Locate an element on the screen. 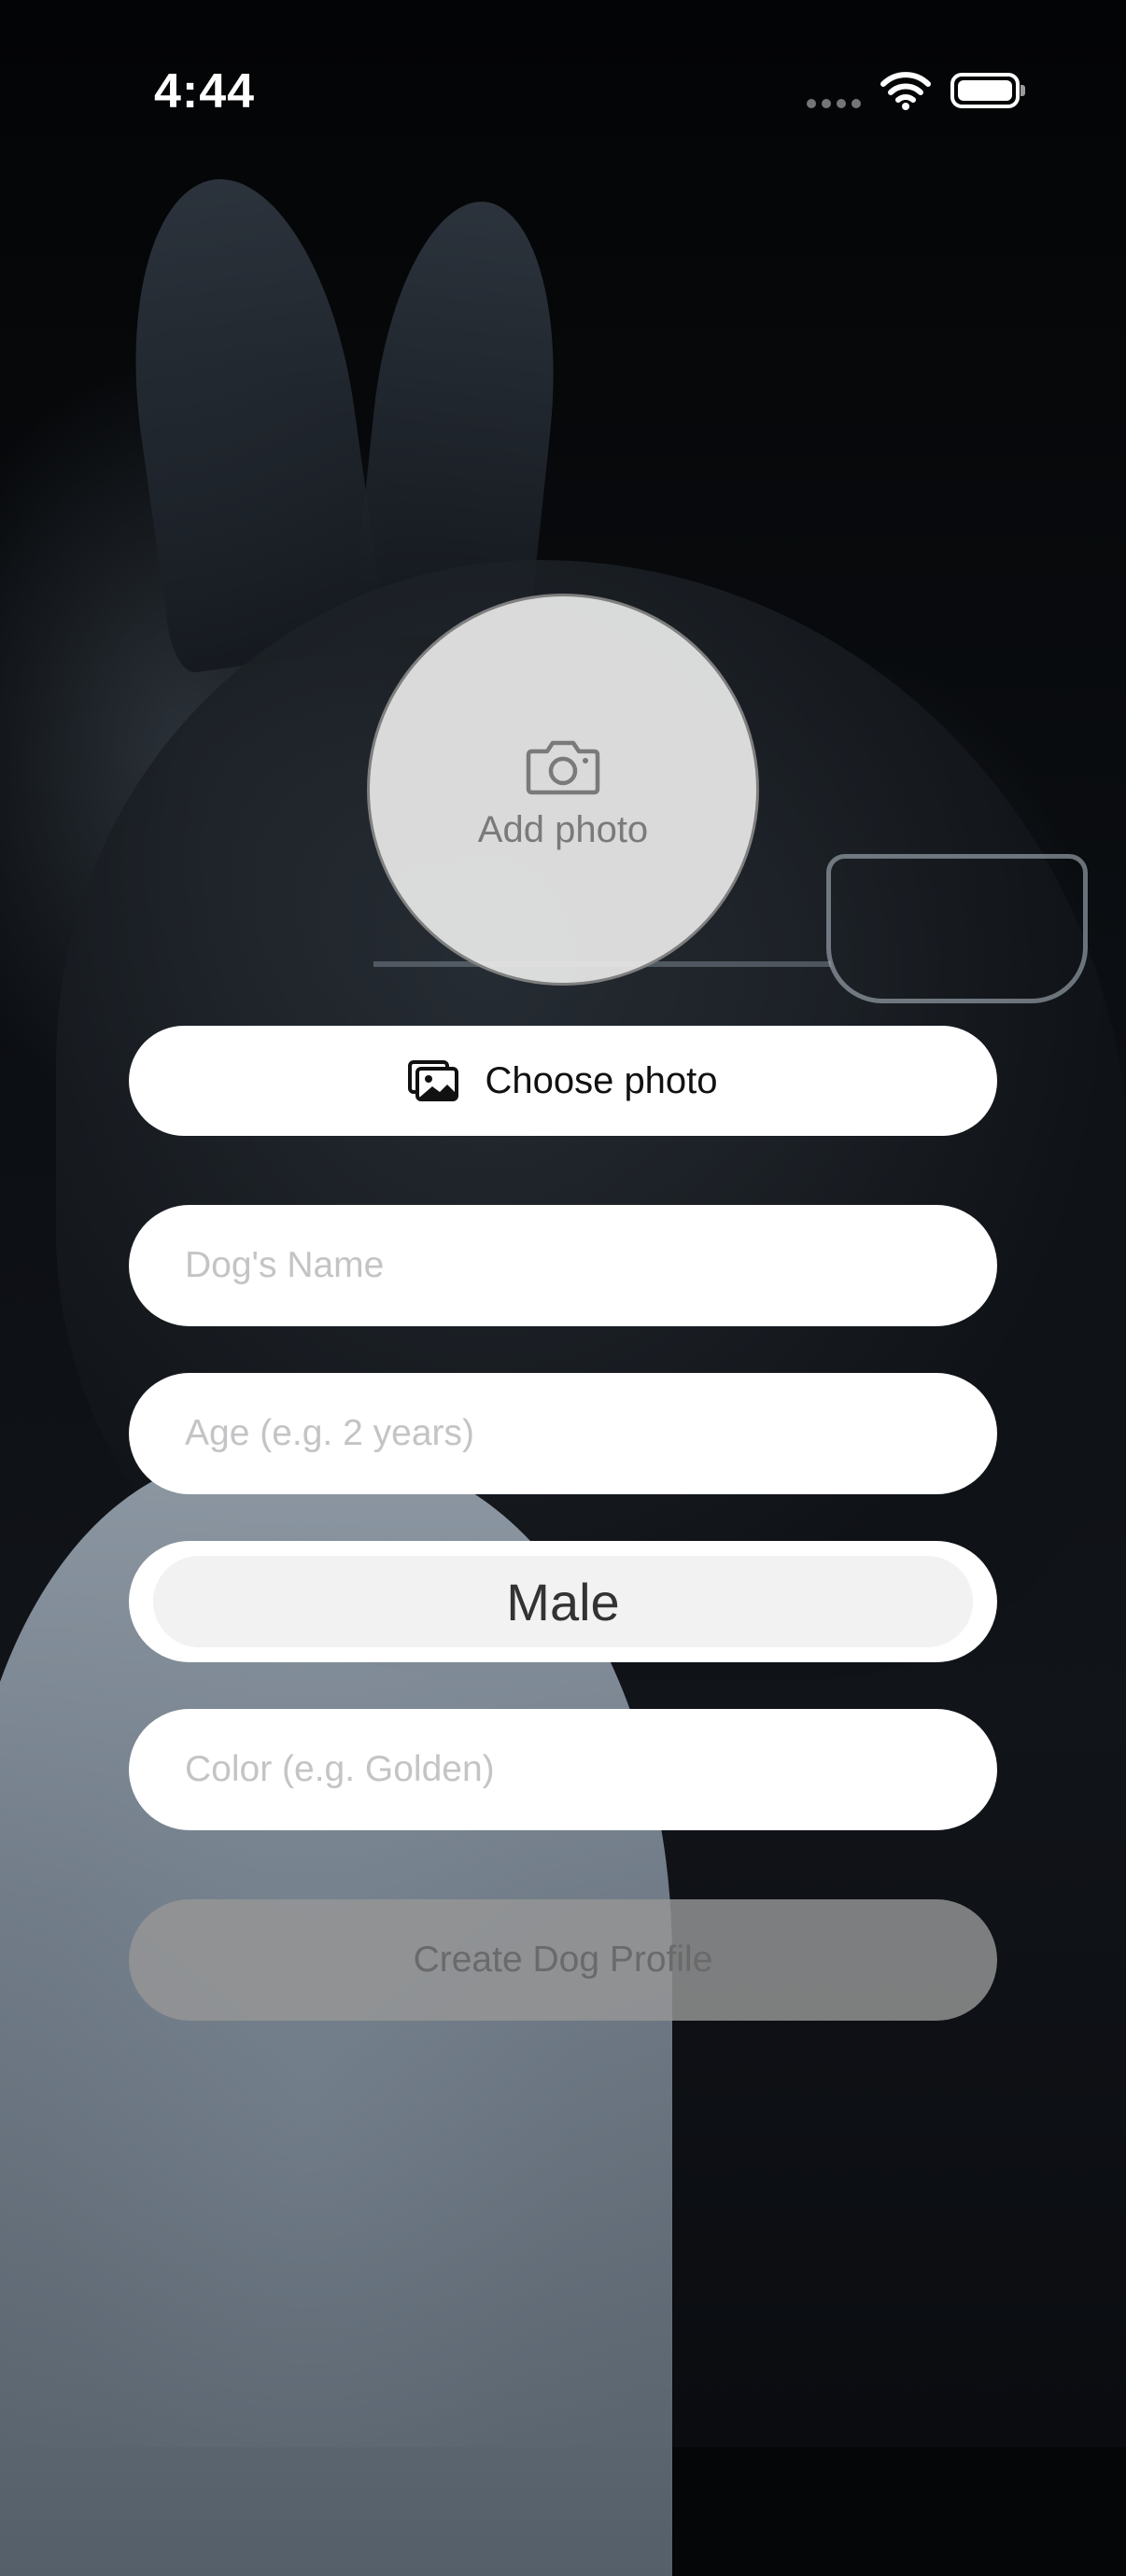  color-input is located at coordinates (563, 1769).